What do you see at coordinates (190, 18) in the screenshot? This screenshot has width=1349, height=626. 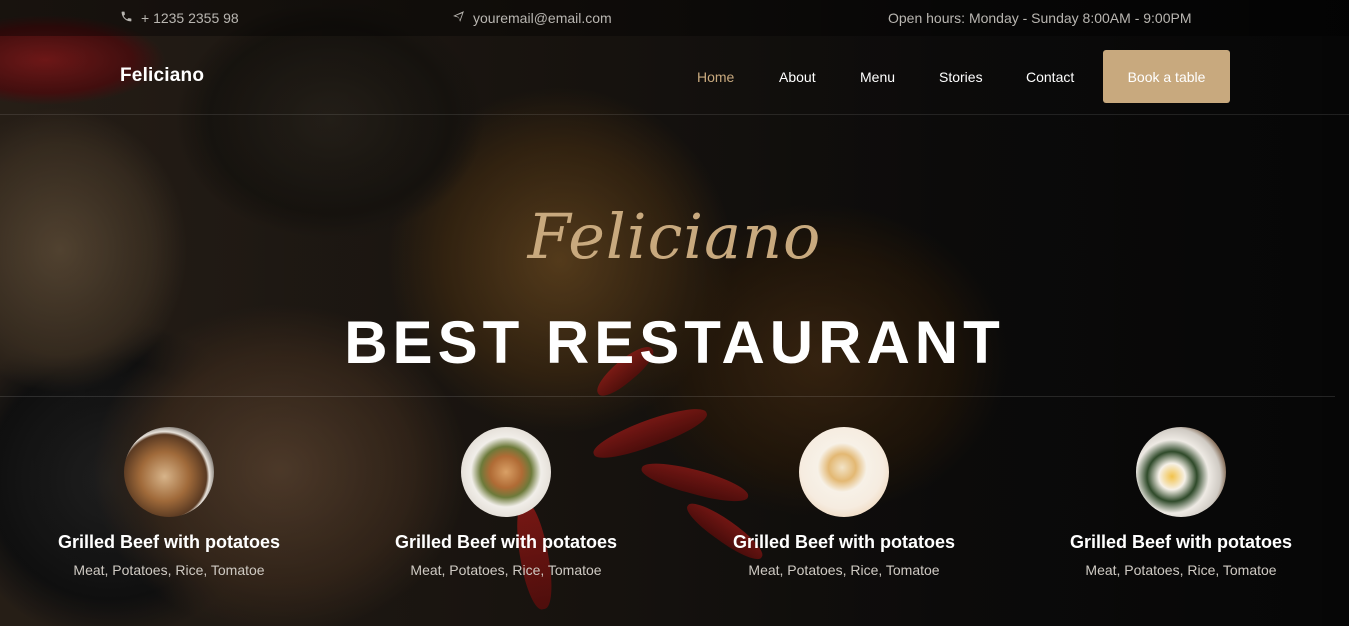 I see `phone-number: + 1235 2355 98` at bounding box center [190, 18].